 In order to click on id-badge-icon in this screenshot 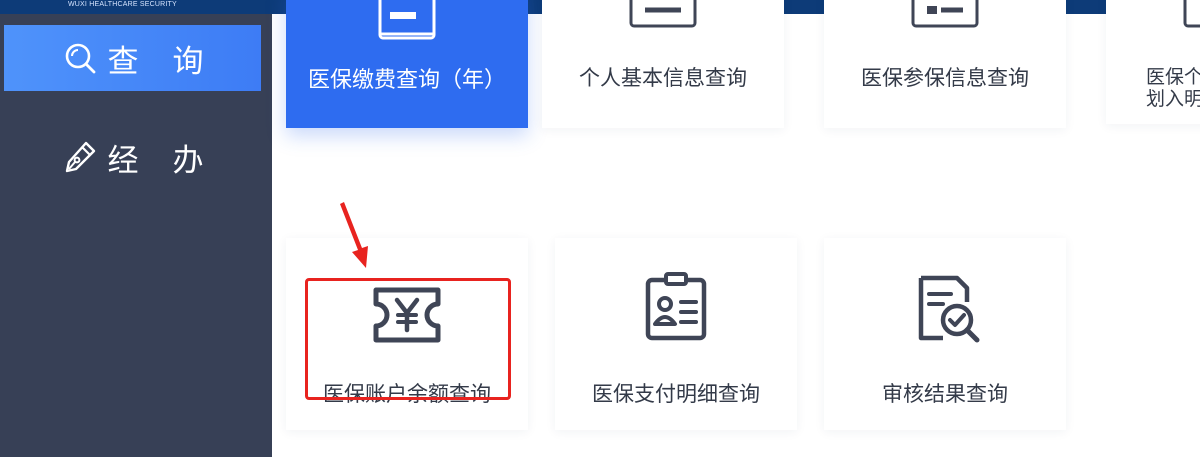, I will do `click(676, 307)`.